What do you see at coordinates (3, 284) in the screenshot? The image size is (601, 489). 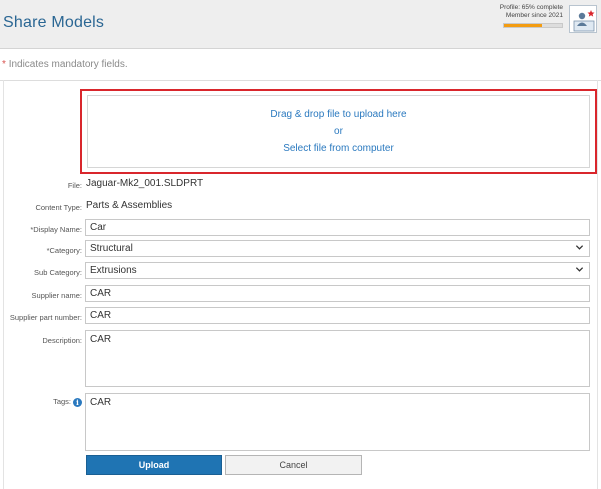 I see `form-frame-left` at bounding box center [3, 284].